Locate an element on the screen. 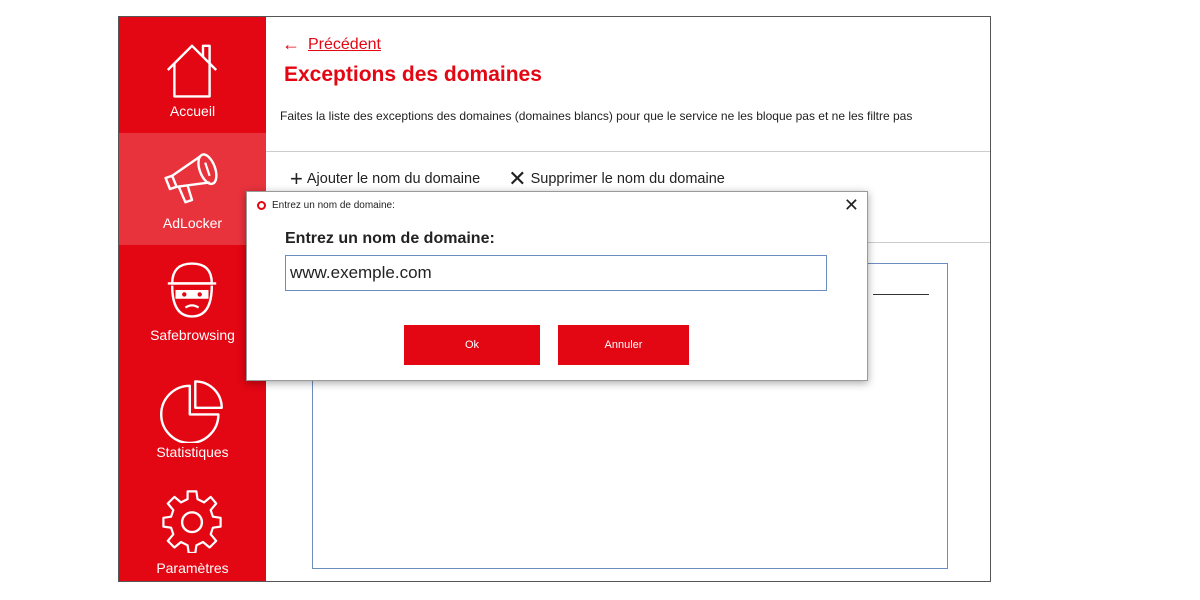 This screenshot has height=600, width=1200. sidebar-item-accueil: Accueil is located at coordinates (192, 73).